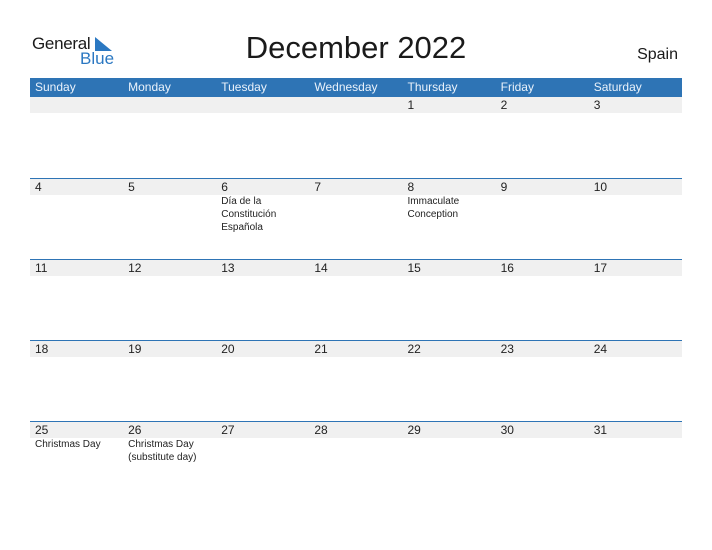 The width and height of the screenshot is (712, 550). I want to click on day-cell: 10, so click(635, 219).